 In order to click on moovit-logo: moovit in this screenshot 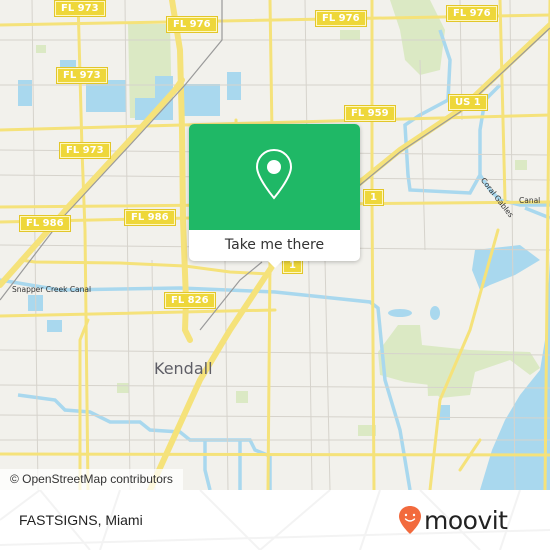, I will do `click(453, 520)`.